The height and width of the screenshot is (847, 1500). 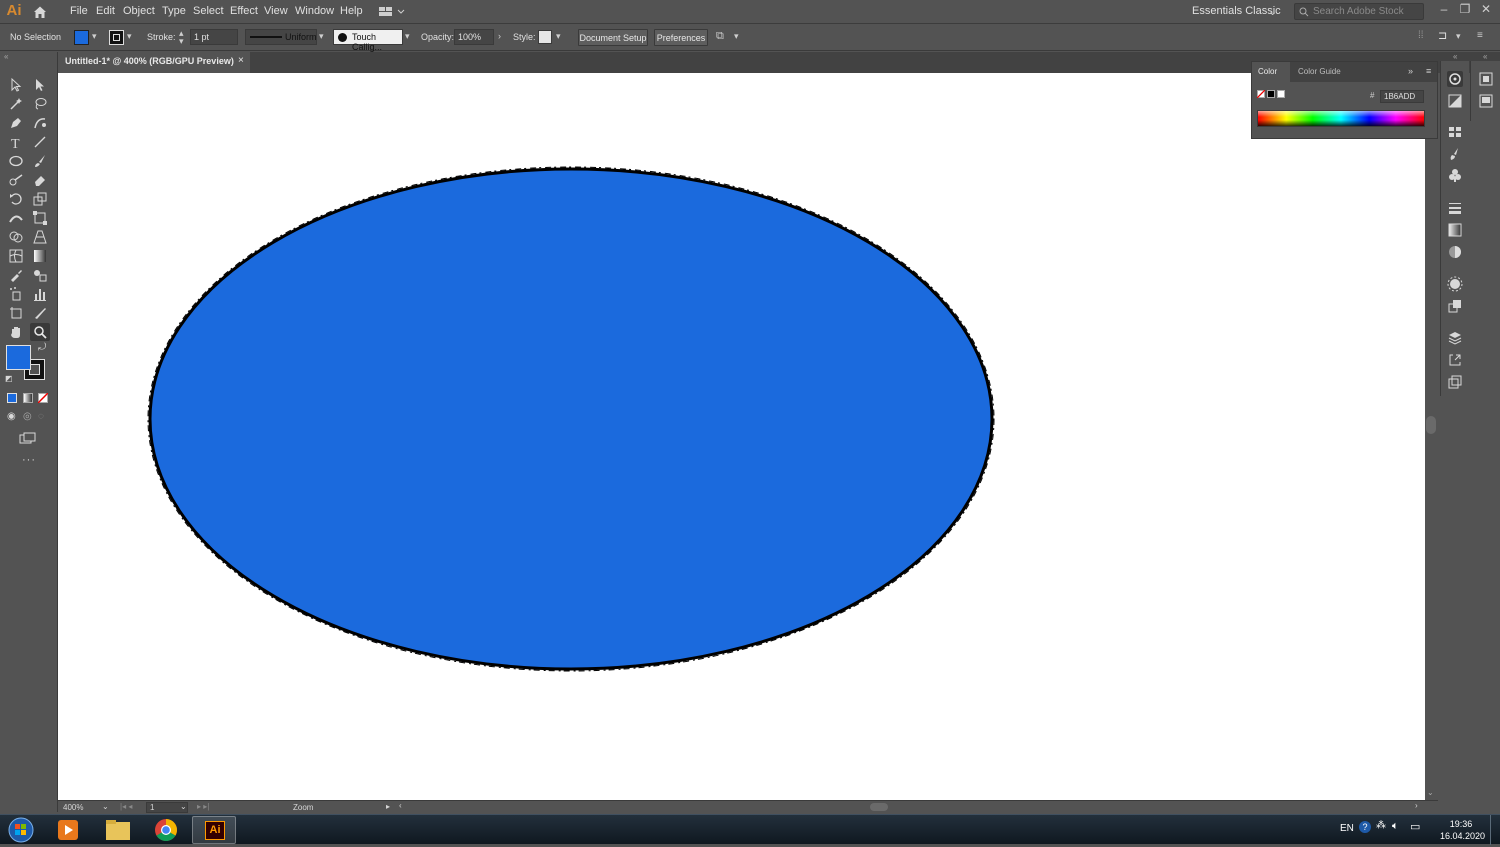 What do you see at coordinates (1455, 252) in the screenshot?
I see `transparency-icon` at bounding box center [1455, 252].